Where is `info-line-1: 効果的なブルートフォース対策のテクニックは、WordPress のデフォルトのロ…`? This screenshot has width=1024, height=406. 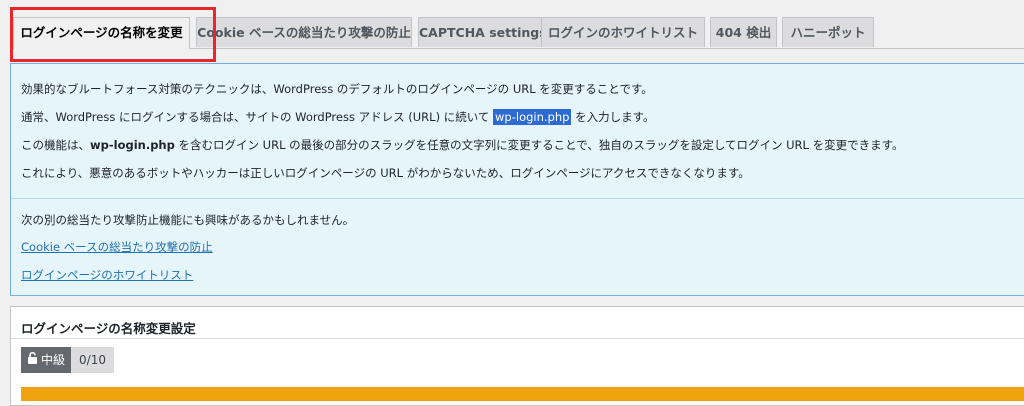 info-line-1: 効果的なブルートフォース対策のテクニックは、WordPress のデフォルトのロ… is located at coordinates (337, 89).